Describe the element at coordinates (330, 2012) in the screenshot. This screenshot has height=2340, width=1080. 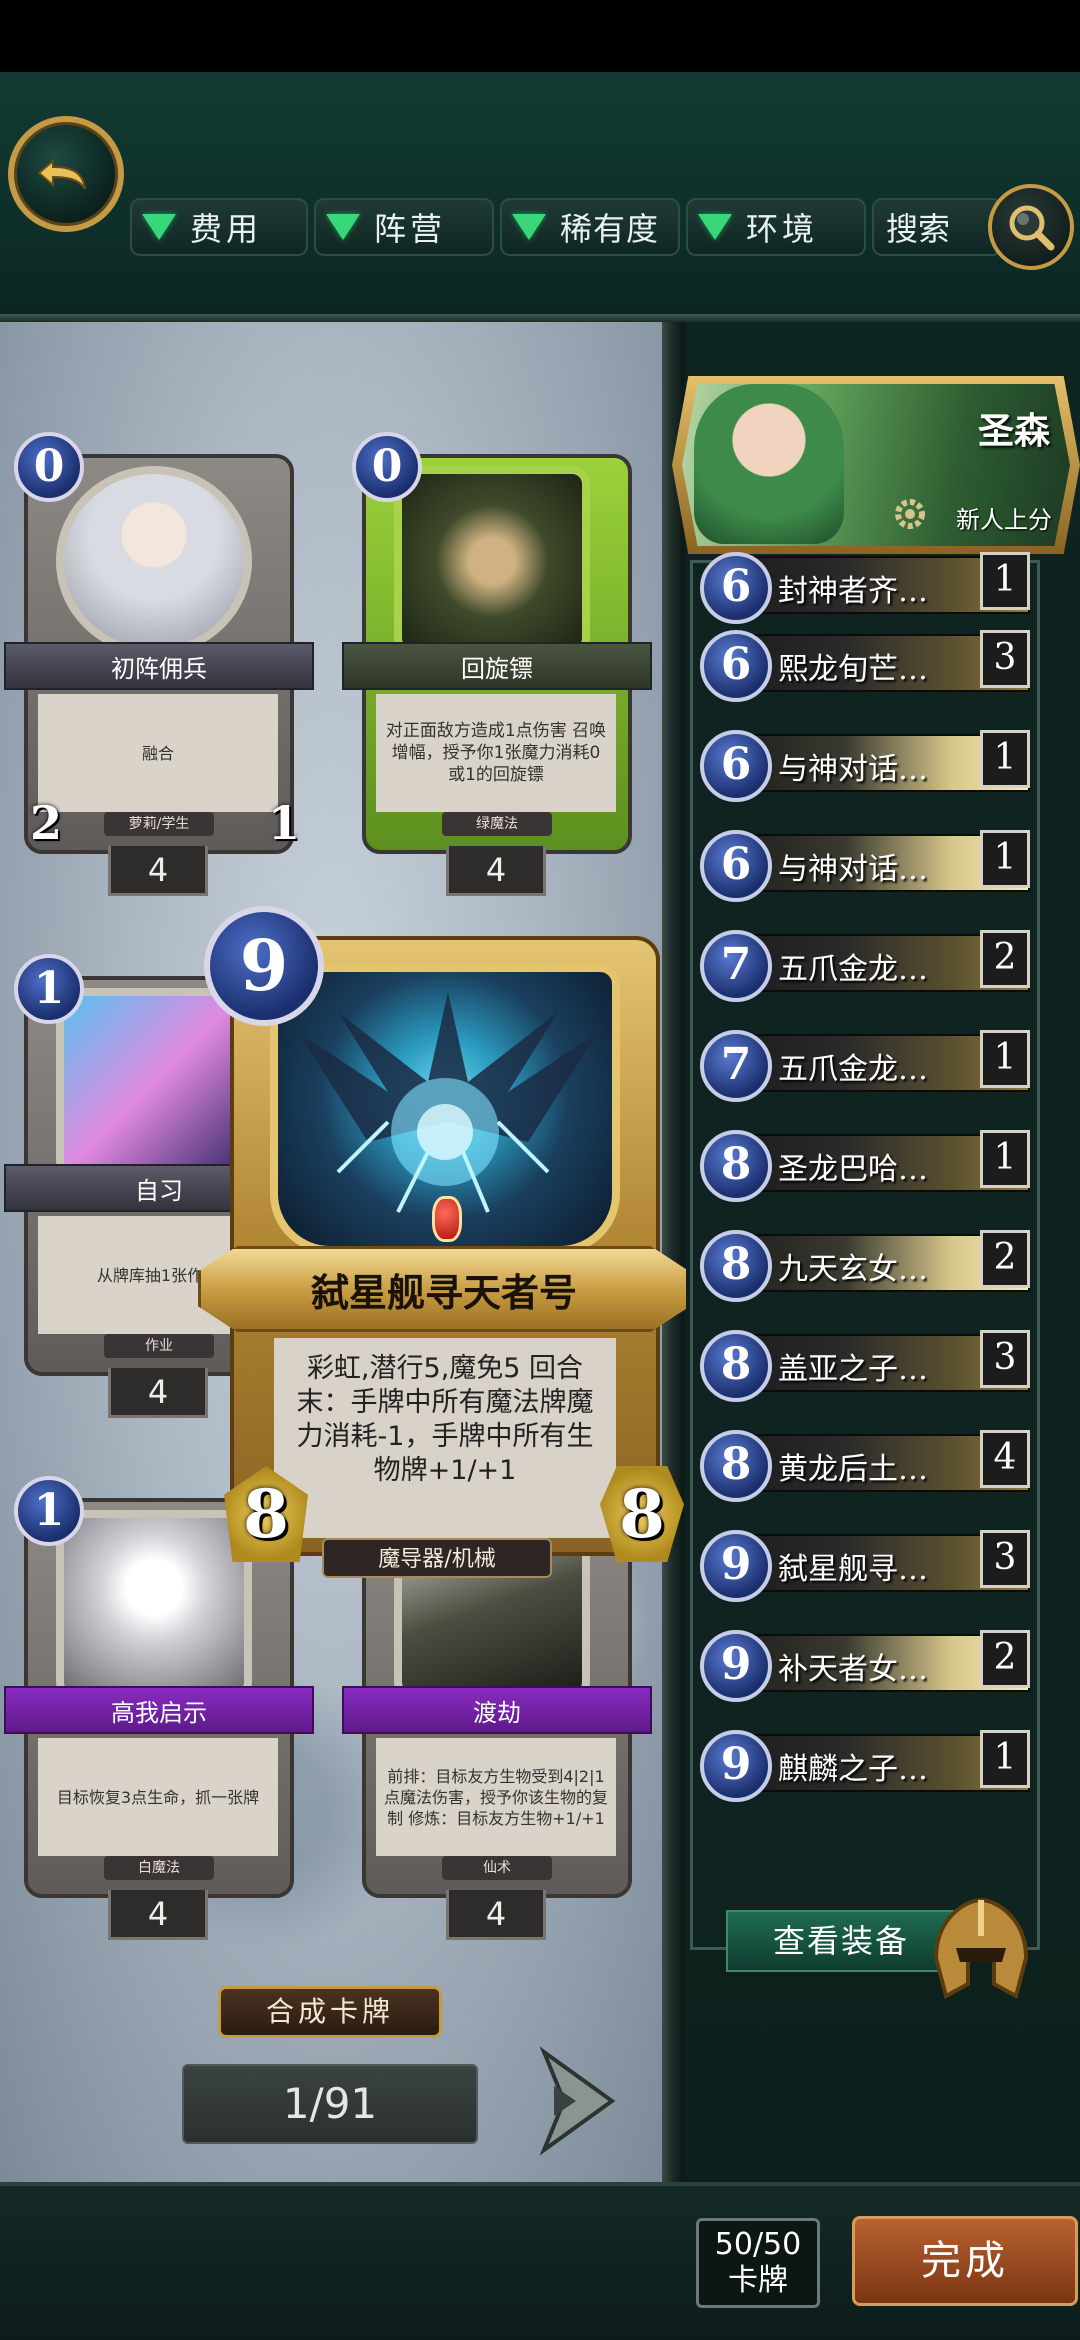
I see `synthesize-card-button: 合成卡牌` at that location.